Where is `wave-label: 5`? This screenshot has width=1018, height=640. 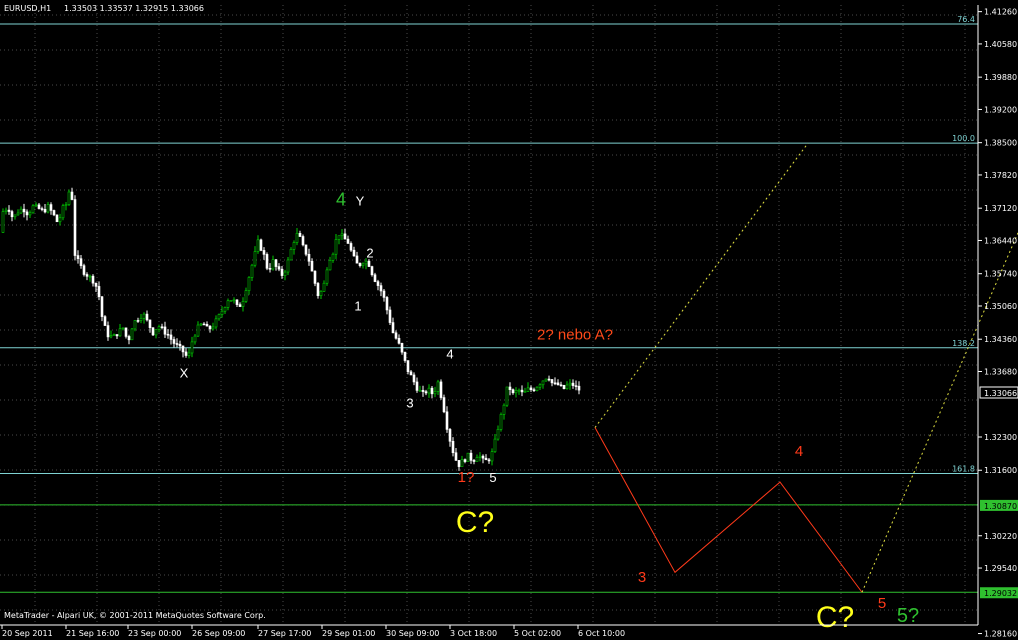 wave-label: 5 is located at coordinates (882, 603).